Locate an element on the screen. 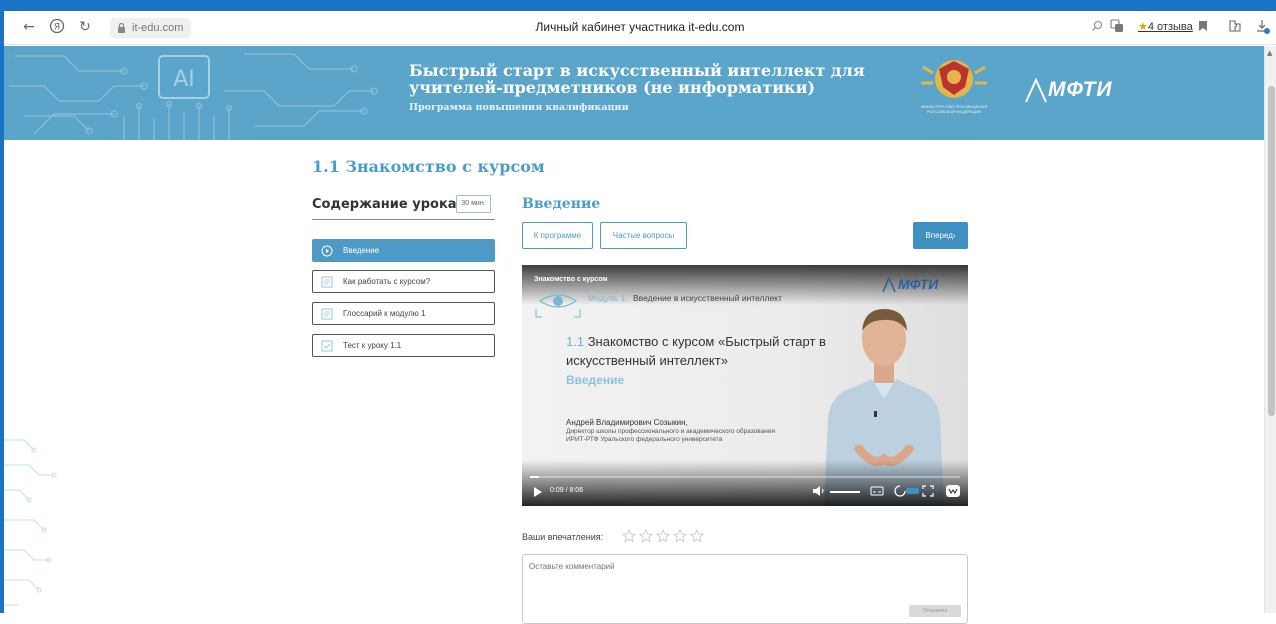 The width and height of the screenshot is (1276, 624). speed-icon is located at coordinates (907, 491).